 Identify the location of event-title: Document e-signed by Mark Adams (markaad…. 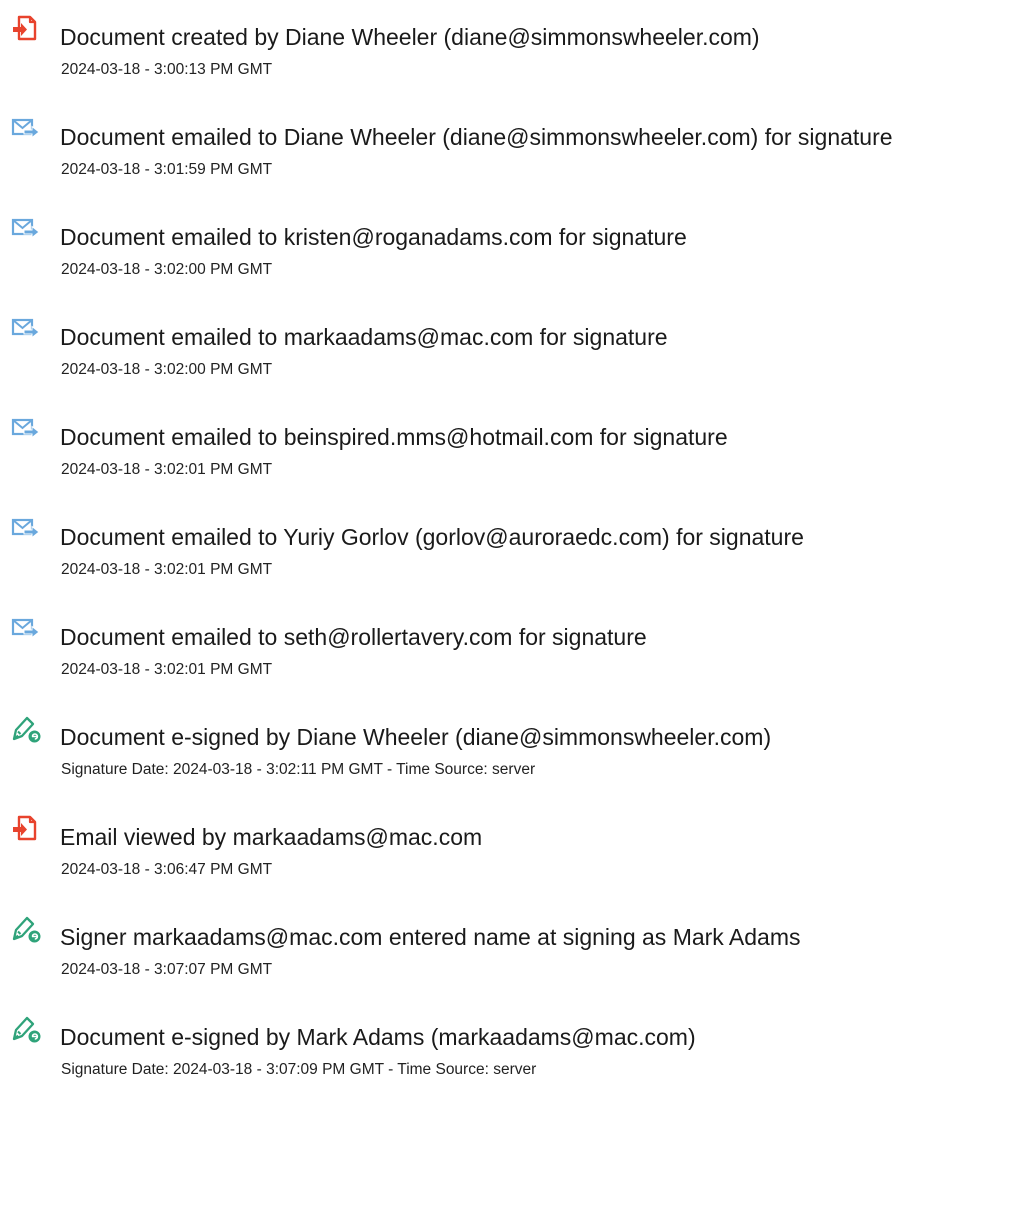
(378, 1037).